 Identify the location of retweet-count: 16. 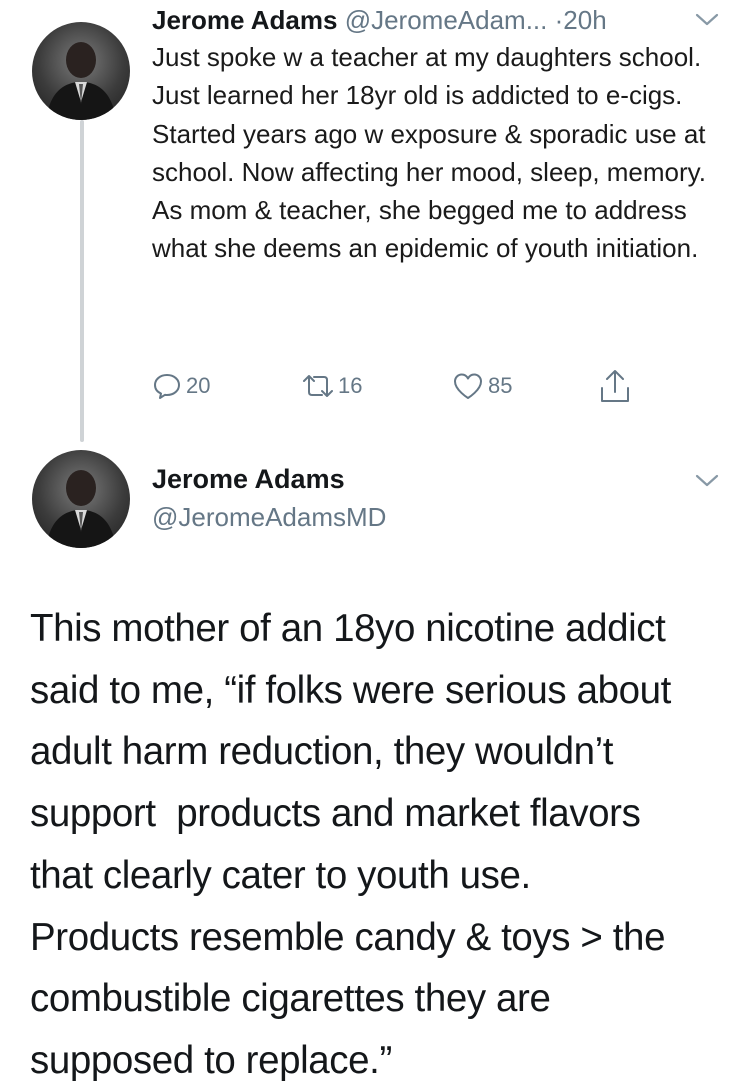
(350, 385).